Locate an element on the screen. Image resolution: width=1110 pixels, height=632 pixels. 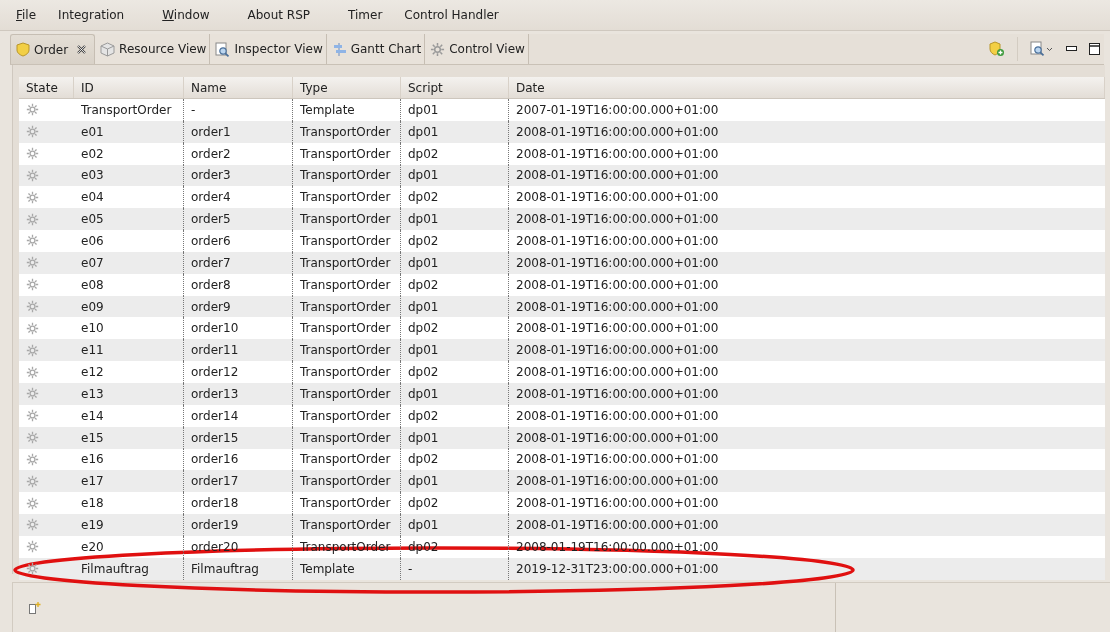
table-cell: e14 is located at coordinates (129, 415).